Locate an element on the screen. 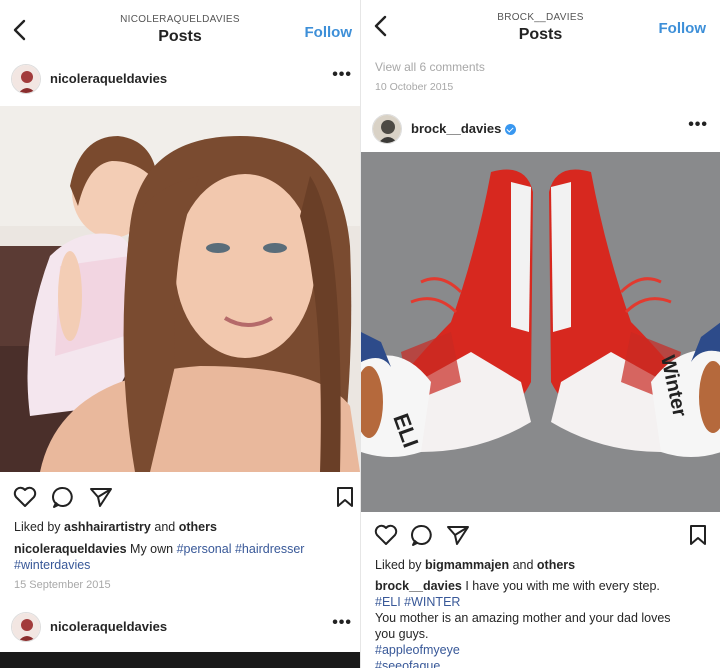  post-header: brock__davies ••• is located at coordinates (540, 131).